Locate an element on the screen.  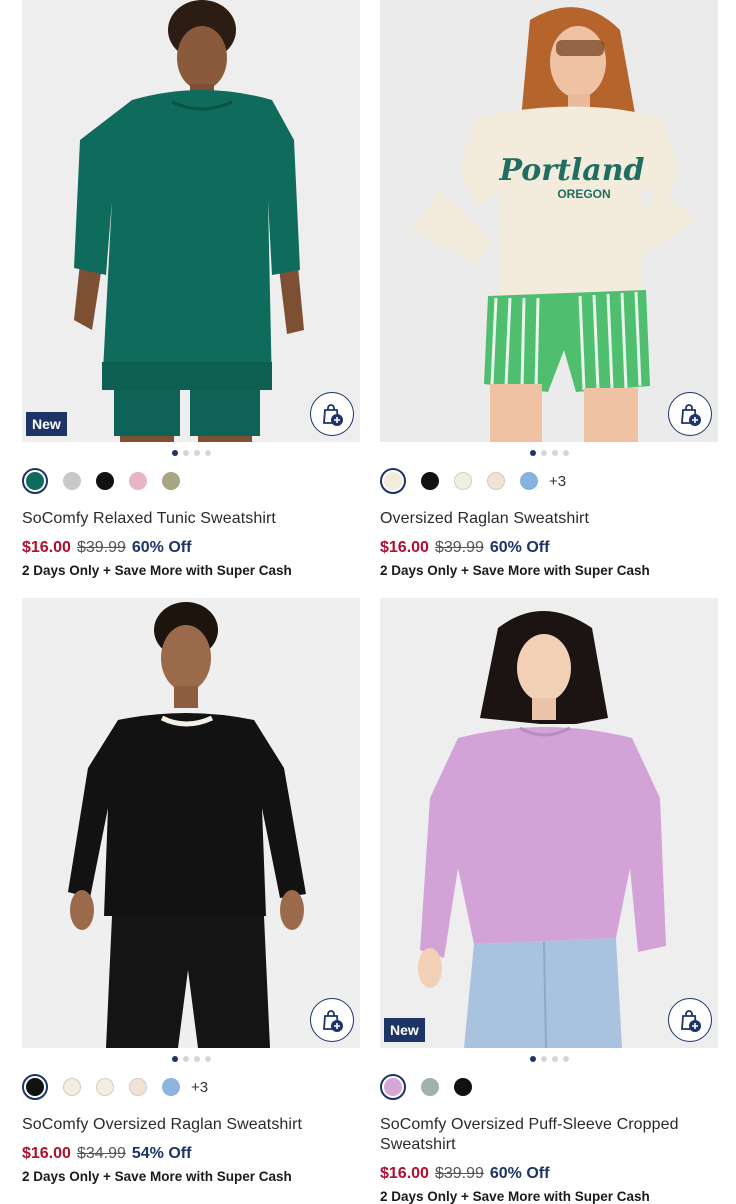
sweatshirt-print-text: Portland is located at coordinates (571, 170).